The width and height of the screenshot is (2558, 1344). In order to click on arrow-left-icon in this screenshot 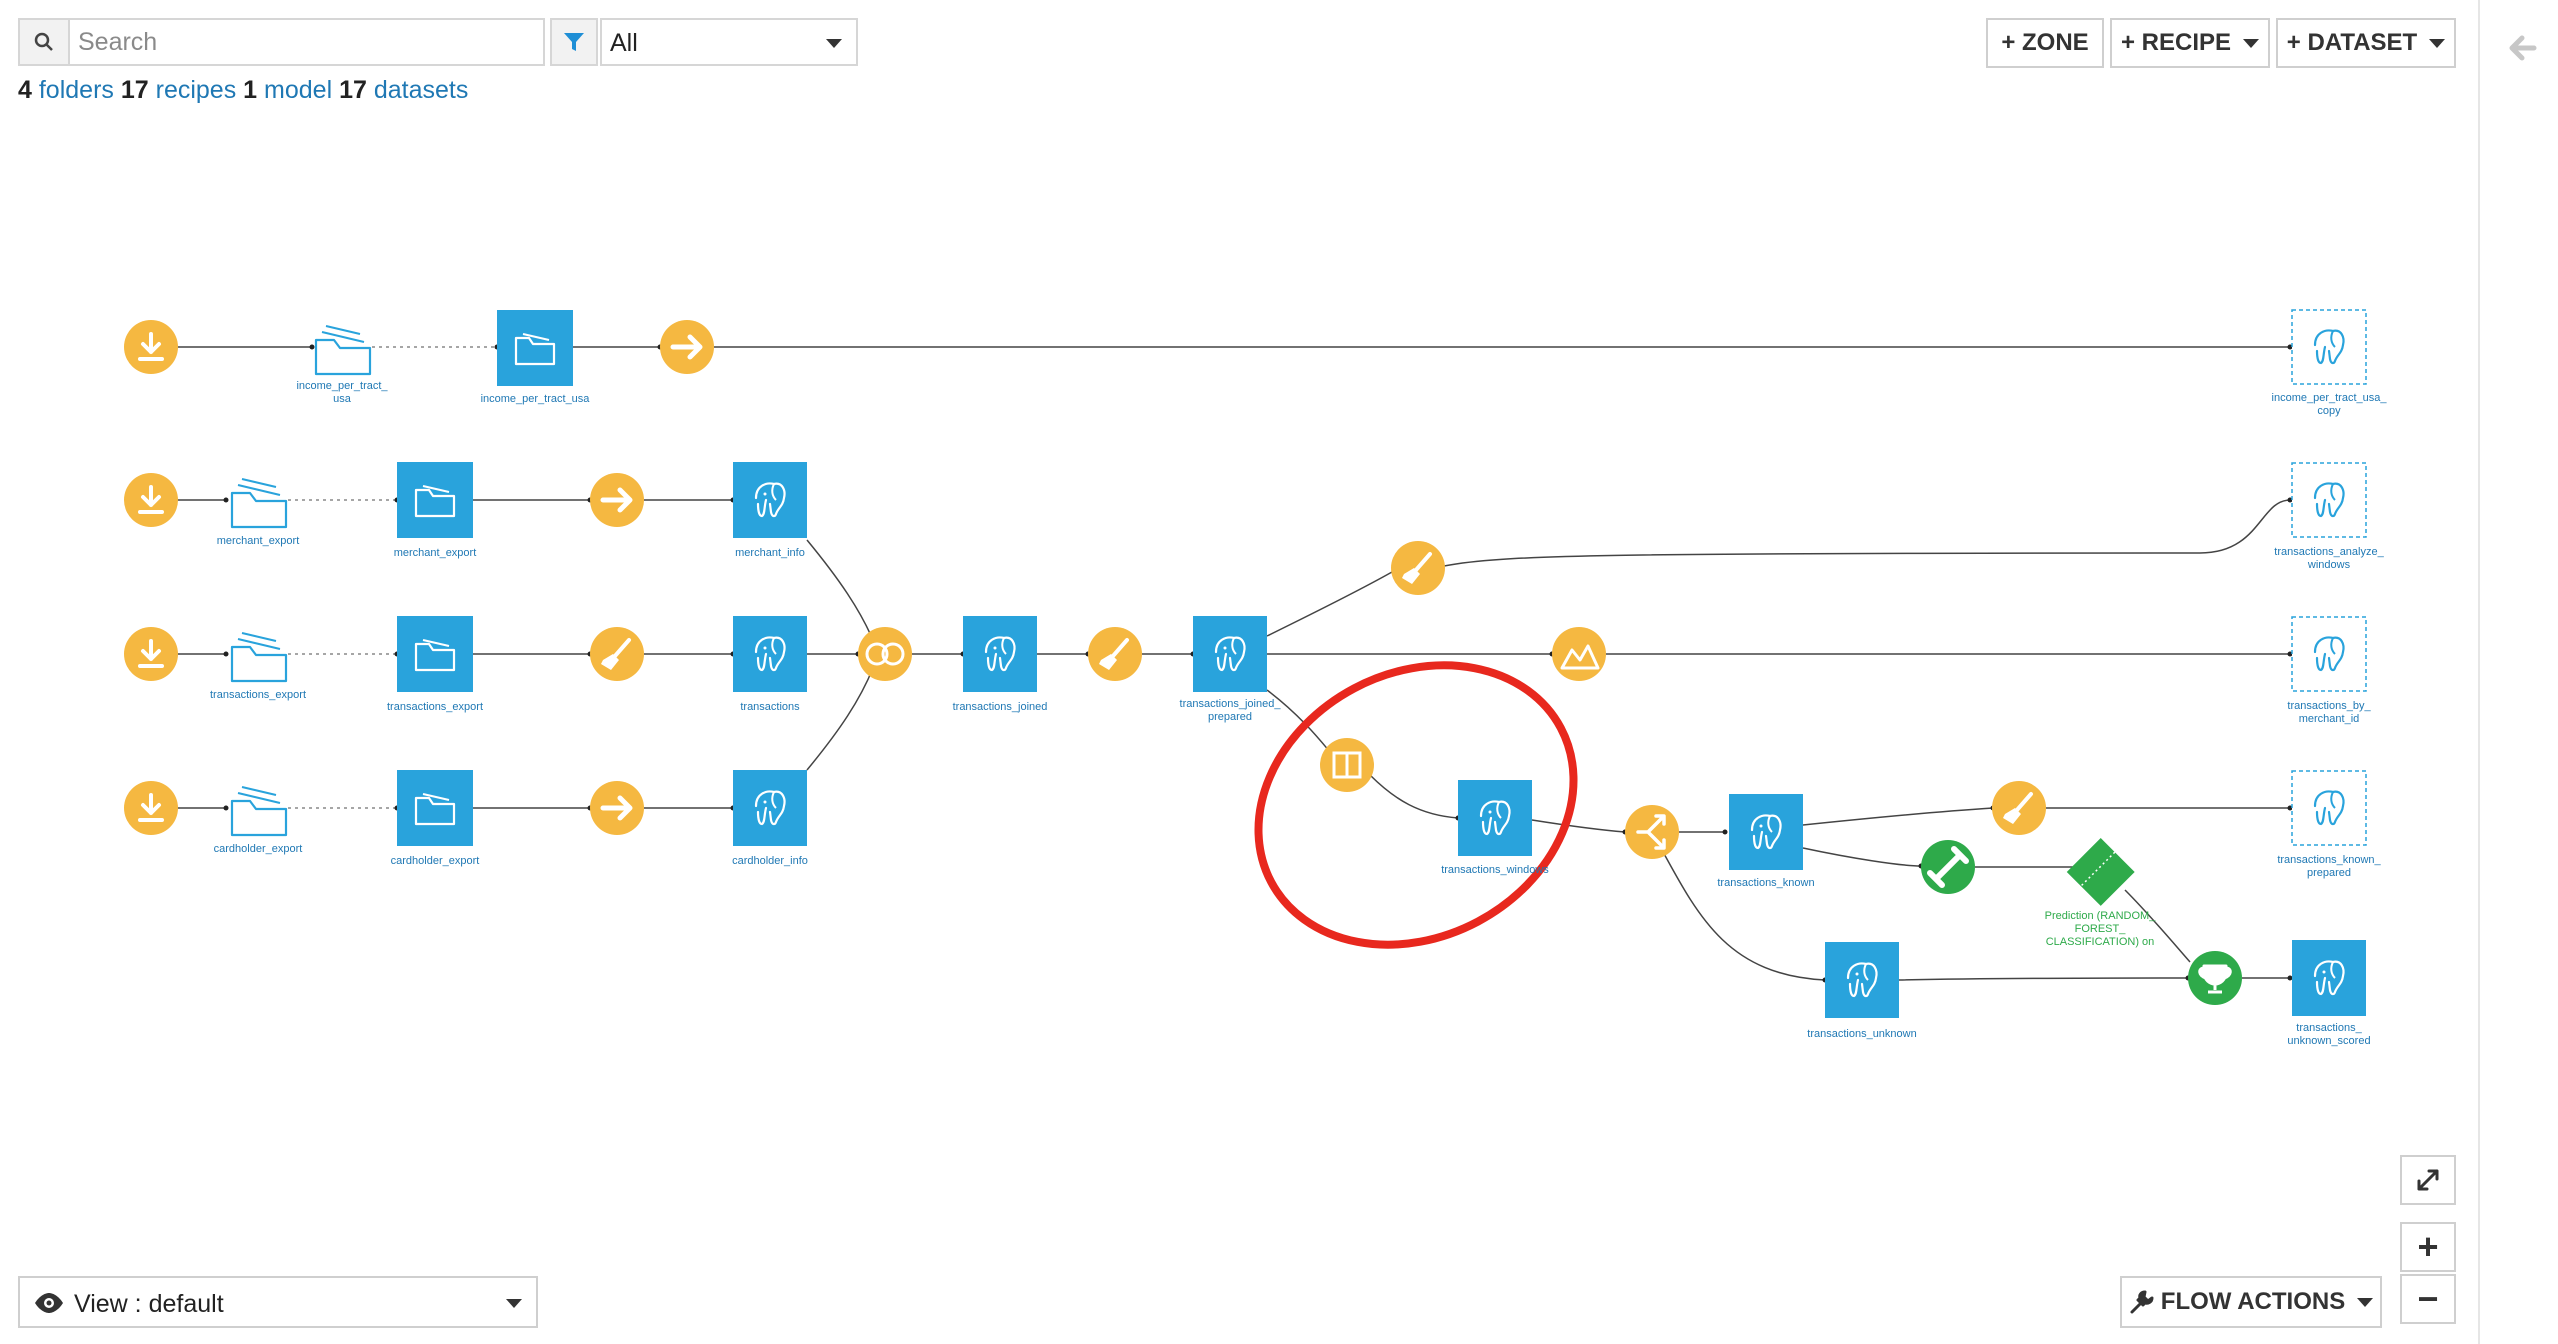, I will do `click(2522, 48)`.